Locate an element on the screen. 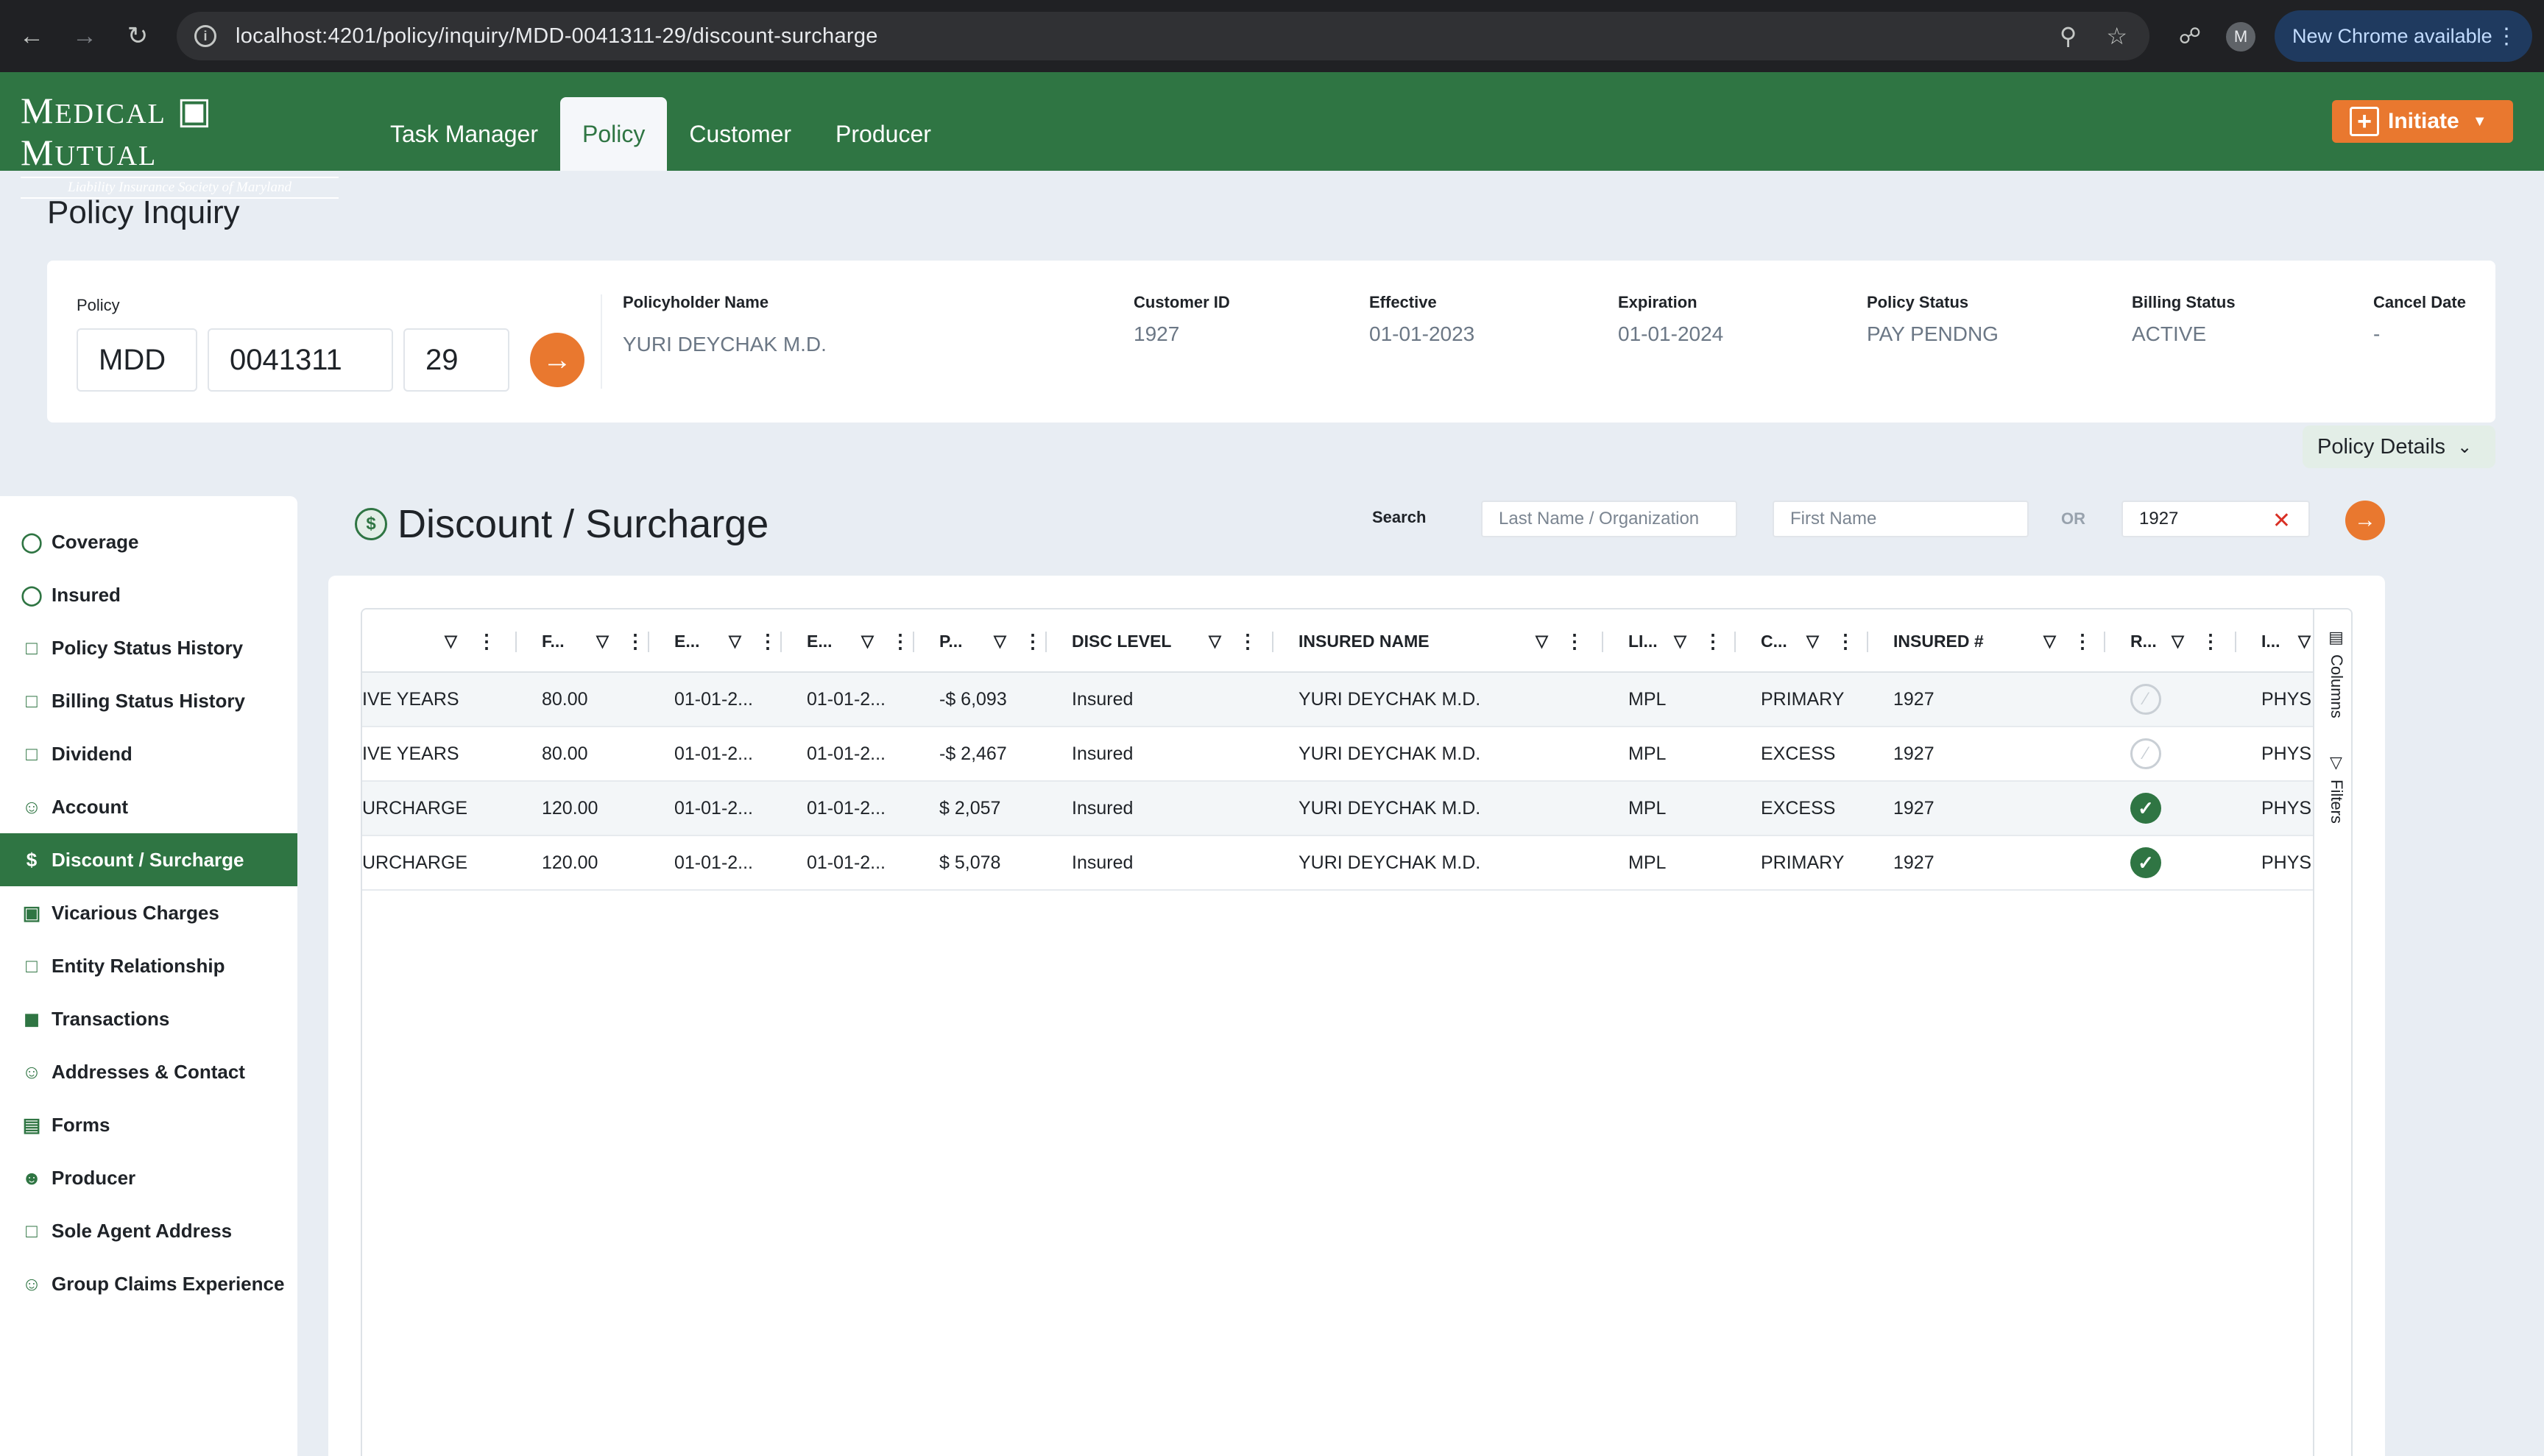 The height and width of the screenshot is (1456, 2544). columns-tab: ▤ Columns is located at coordinates (2336, 673).